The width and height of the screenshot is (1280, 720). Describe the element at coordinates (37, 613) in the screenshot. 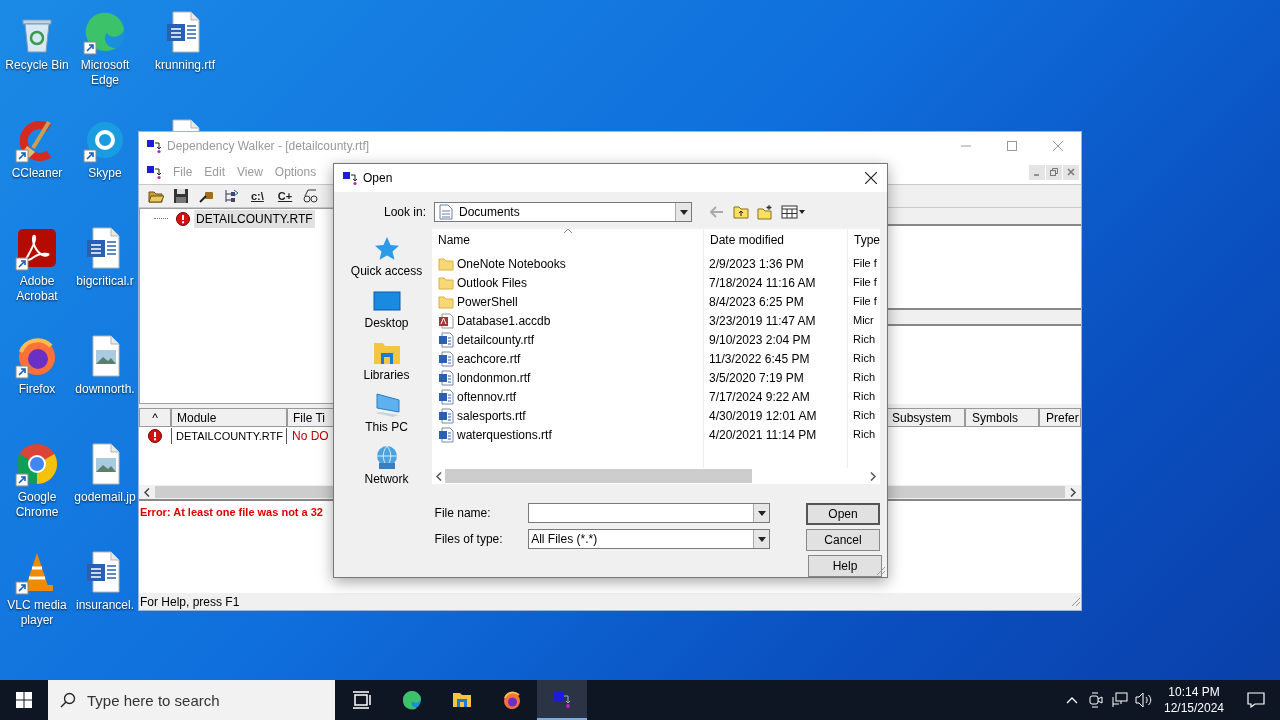

I see `desktop-icon-label: VLC media player` at that location.